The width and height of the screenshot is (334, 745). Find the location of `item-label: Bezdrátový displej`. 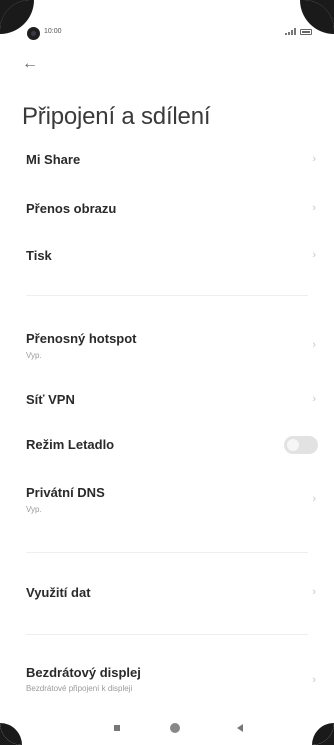

item-label: Bezdrátový displej is located at coordinates (83, 672).